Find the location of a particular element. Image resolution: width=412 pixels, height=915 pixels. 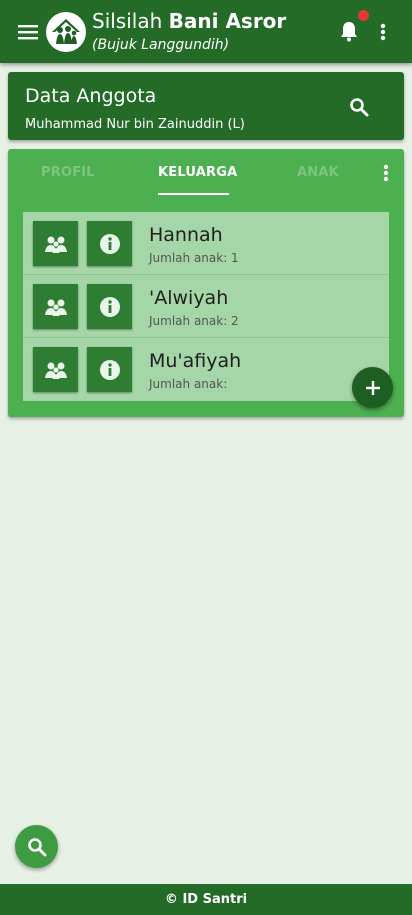

member-search-button is located at coordinates (359, 107).